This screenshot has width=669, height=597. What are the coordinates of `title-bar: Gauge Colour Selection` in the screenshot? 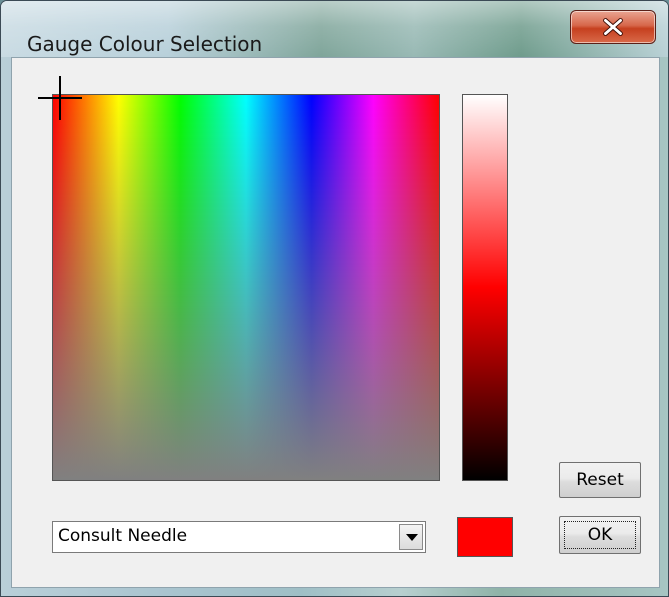 It's located at (334, 29).